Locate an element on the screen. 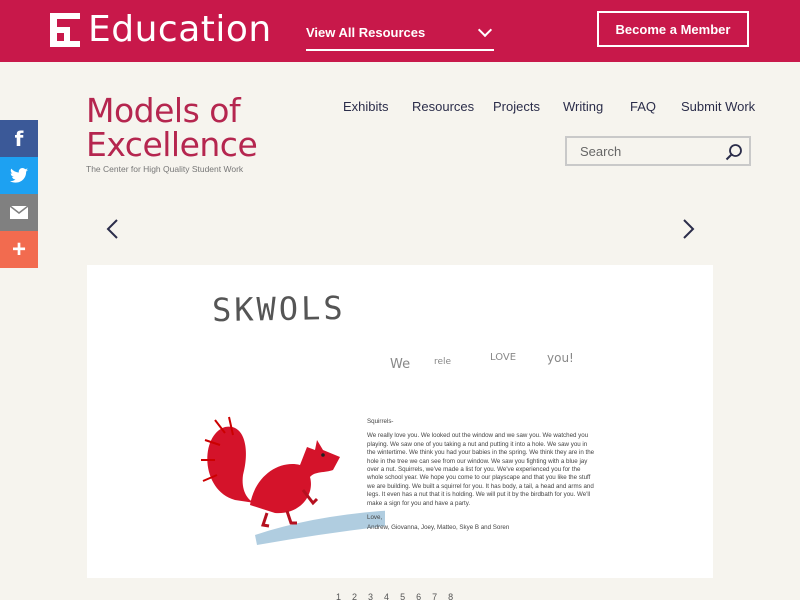 This screenshot has height=600, width=800. carousel-prev-arrow-icon is located at coordinates (113, 229).